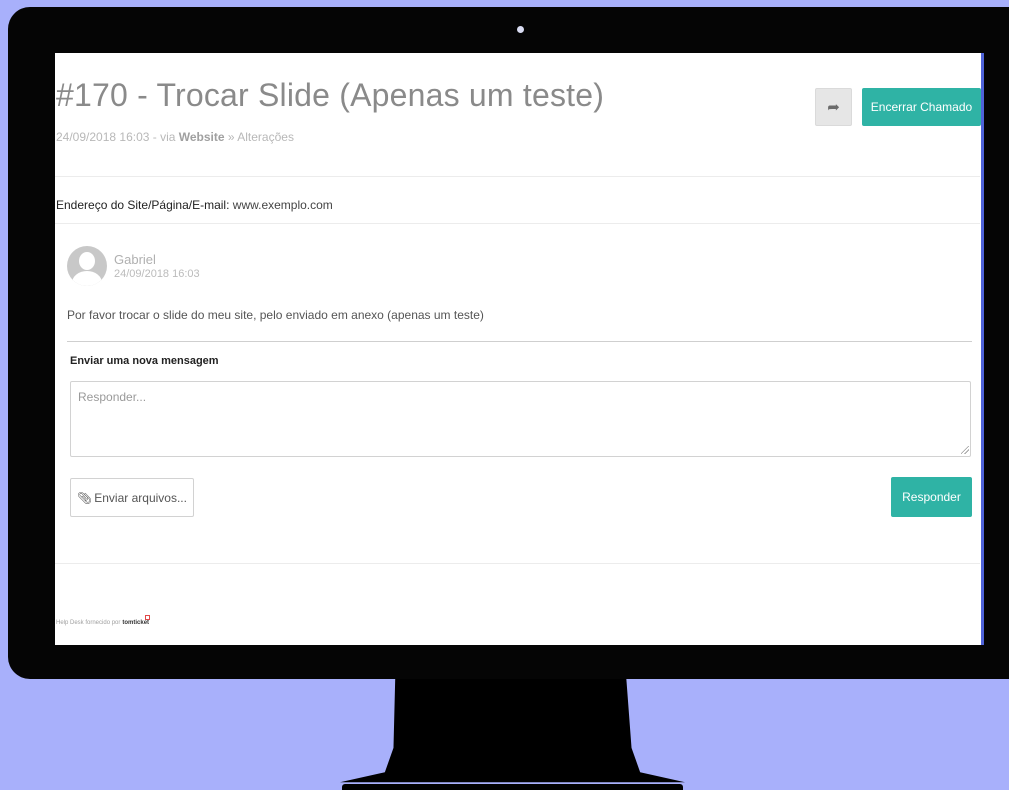 This screenshot has width=1009, height=790. Describe the element at coordinates (164, 137) in the screenshot. I see `ticket-via: - via` at that location.